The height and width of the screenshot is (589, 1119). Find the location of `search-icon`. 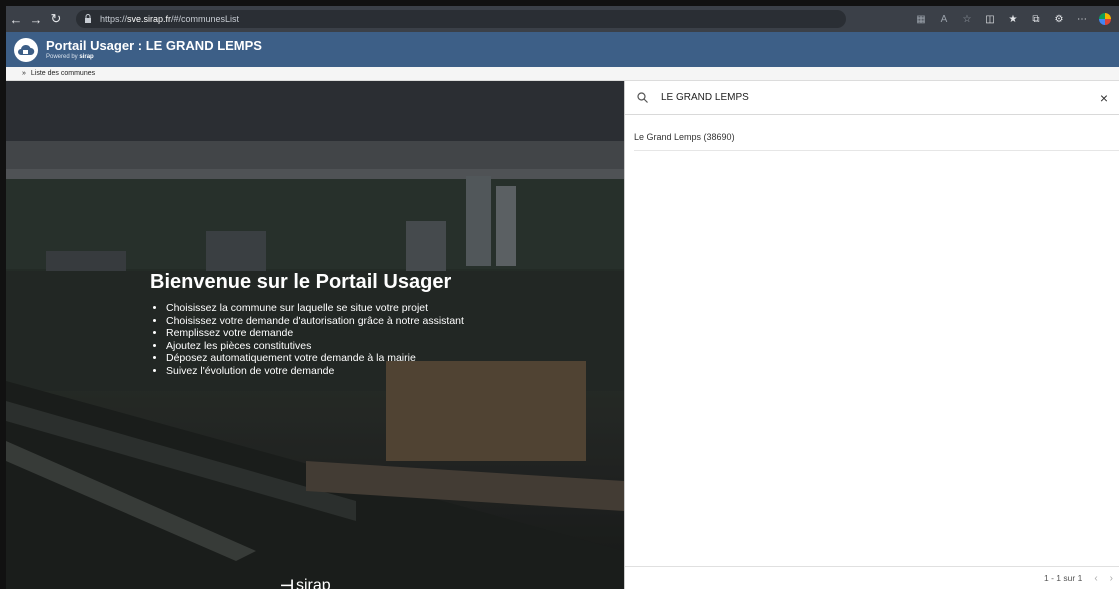

search-icon is located at coordinates (644, 97).